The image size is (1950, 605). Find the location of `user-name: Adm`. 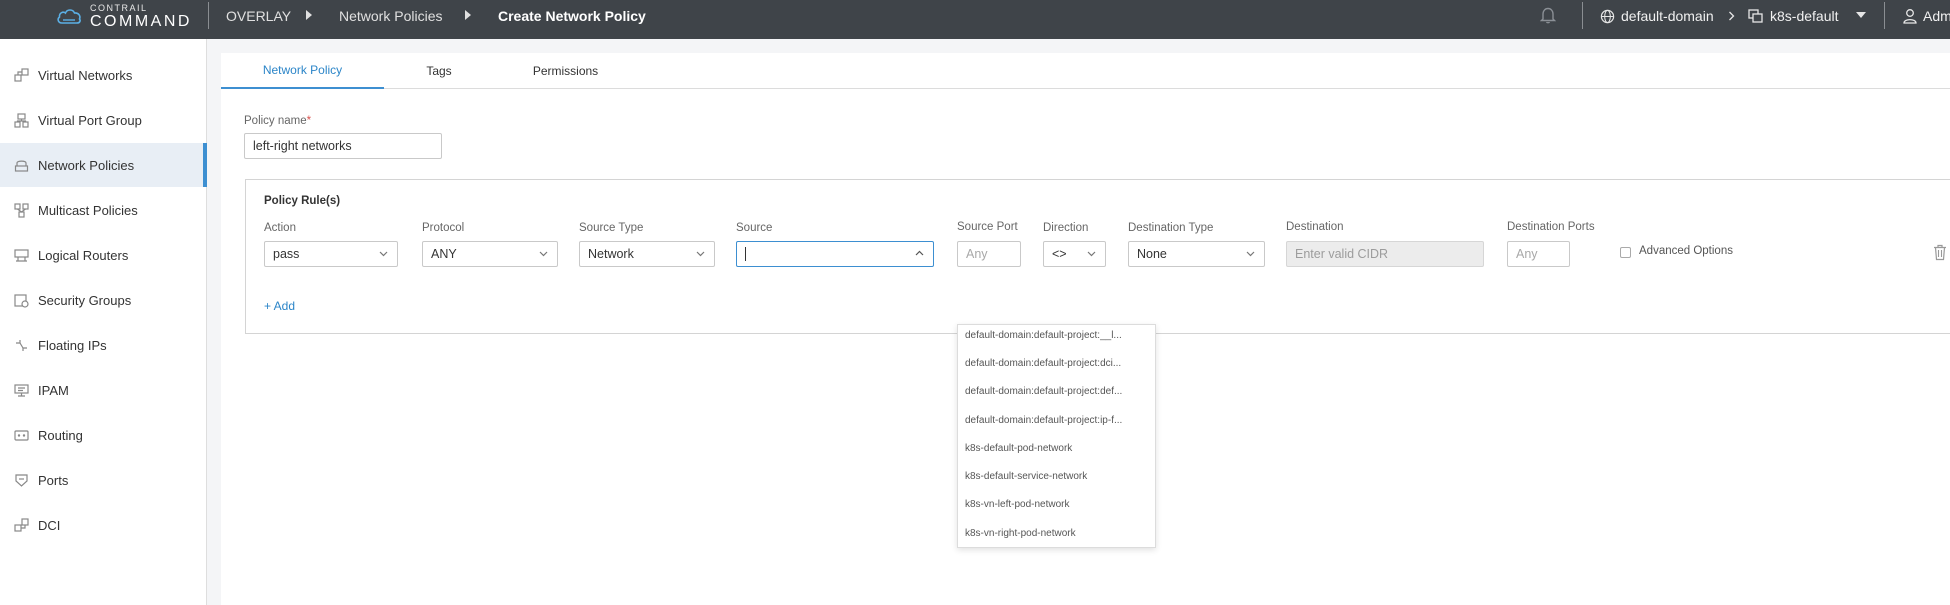

user-name: Adm is located at coordinates (1936, 16).